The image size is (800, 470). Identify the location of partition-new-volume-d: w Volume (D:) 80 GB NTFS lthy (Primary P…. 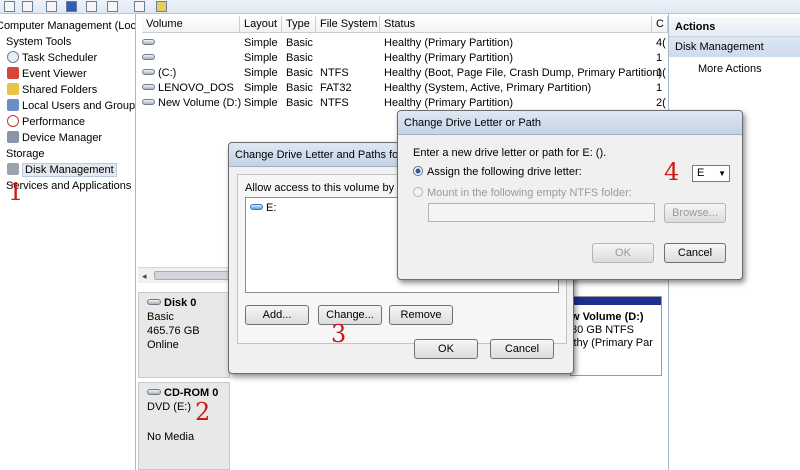
(616, 336).